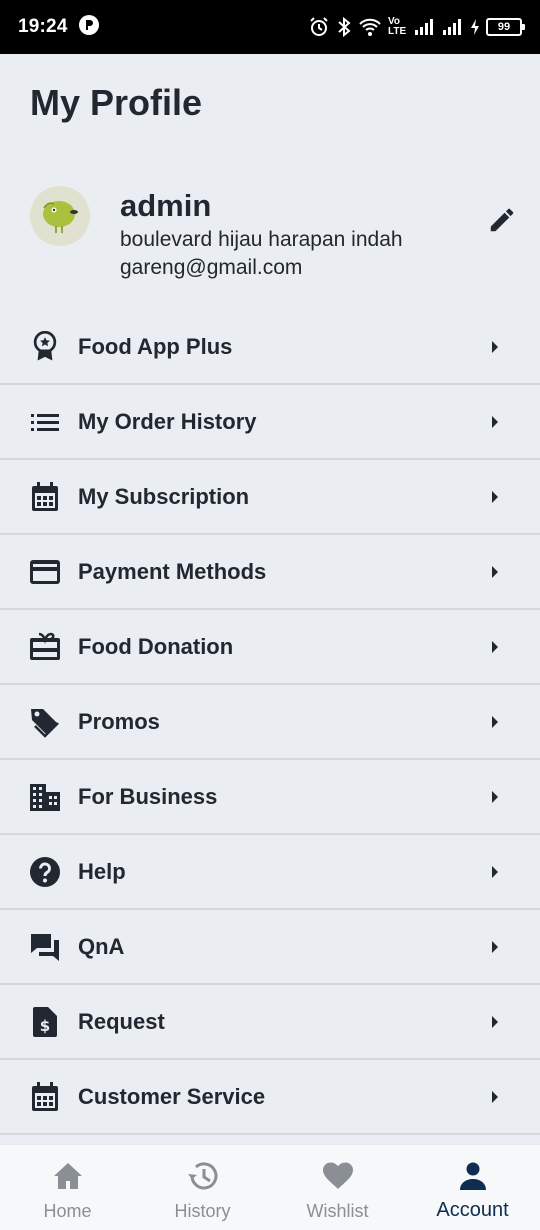 Image resolution: width=540 pixels, height=1230 pixels. Describe the element at coordinates (172, 1096) in the screenshot. I see `menu-label: Customer Service` at that location.